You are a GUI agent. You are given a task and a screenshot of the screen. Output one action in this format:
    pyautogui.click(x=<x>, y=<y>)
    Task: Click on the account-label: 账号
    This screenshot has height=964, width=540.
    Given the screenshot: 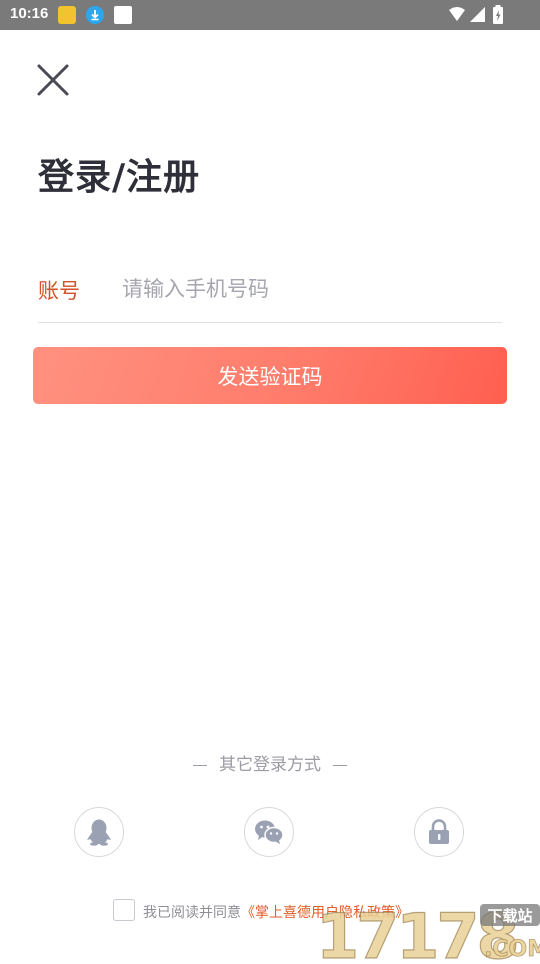 What is the action you would take?
    pyautogui.click(x=59, y=291)
    